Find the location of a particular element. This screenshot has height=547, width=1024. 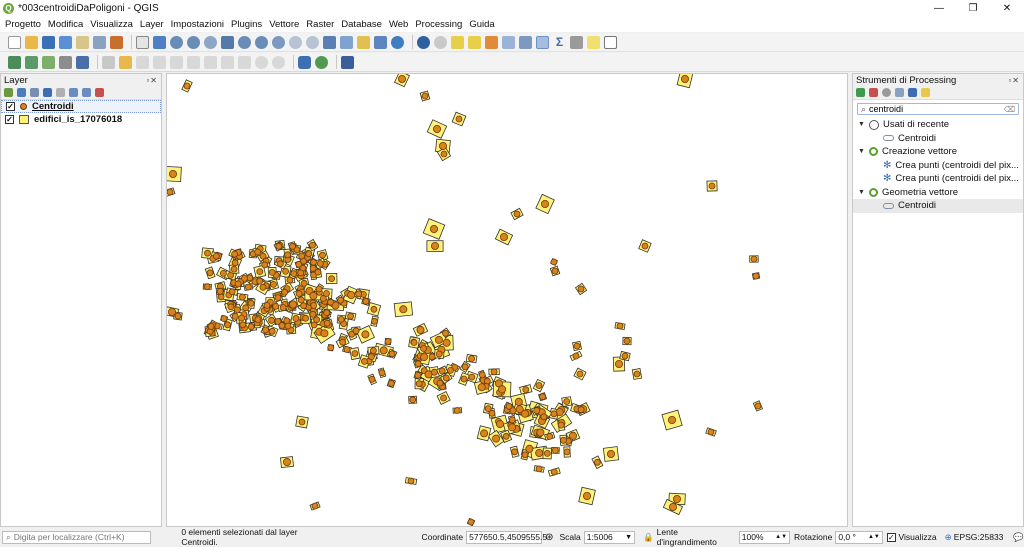

minimize-button: — is located at coordinates (939, 8).